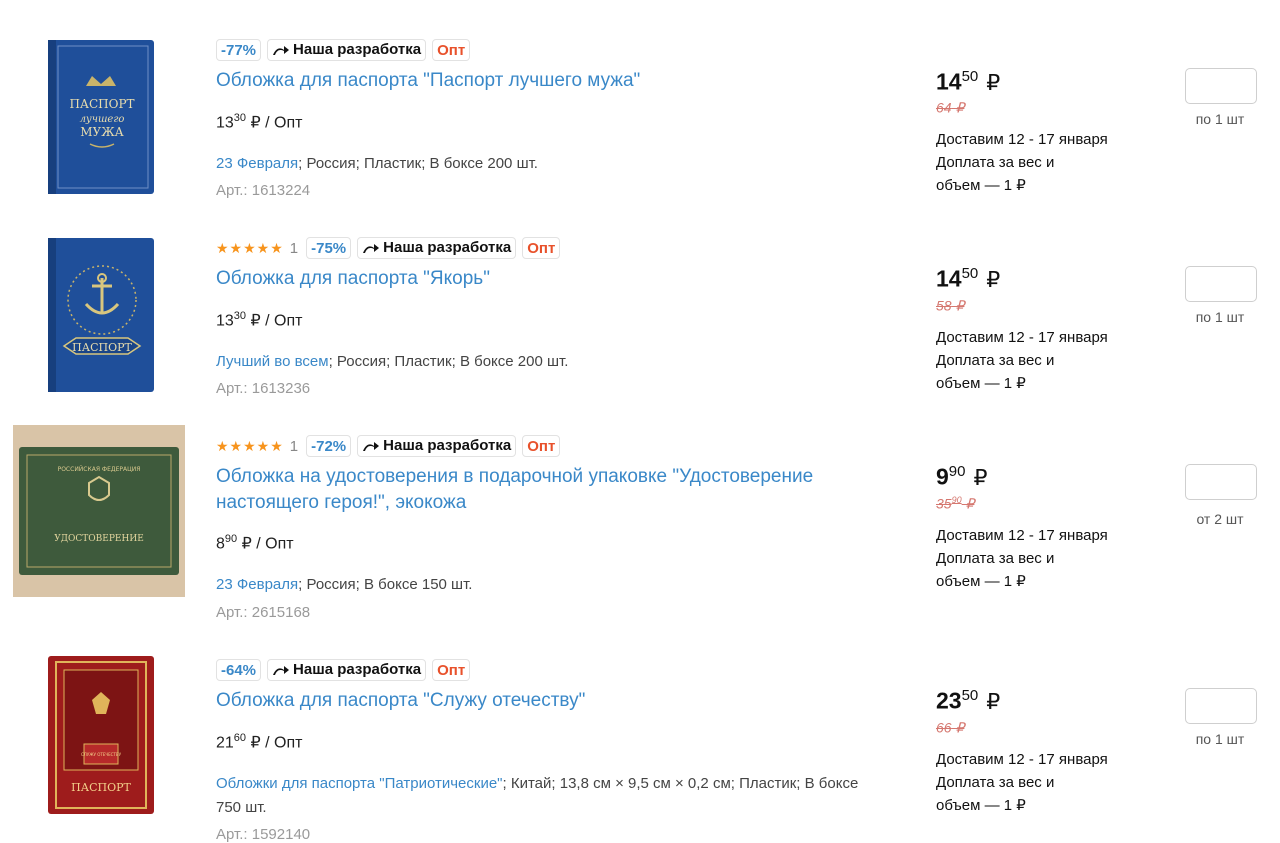 The height and width of the screenshot is (843, 1280). What do you see at coordinates (272, 361) in the screenshot?
I see `category-link: Лучший во всем` at bounding box center [272, 361].